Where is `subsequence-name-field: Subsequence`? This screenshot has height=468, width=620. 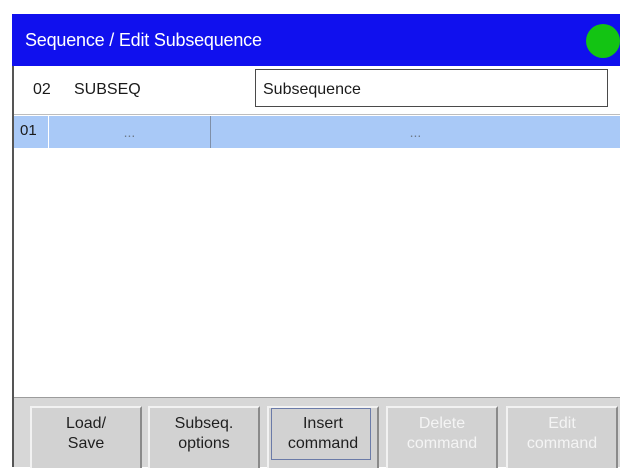 subsequence-name-field: Subsequence is located at coordinates (431, 88).